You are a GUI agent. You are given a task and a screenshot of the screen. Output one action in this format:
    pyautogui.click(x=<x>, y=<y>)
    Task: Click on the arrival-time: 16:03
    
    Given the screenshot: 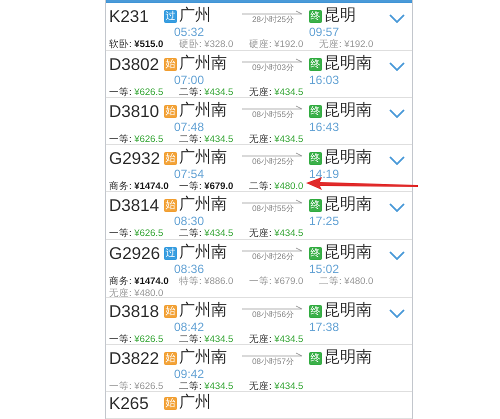 What is the action you would take?
    pyautogui.click(x=324, y=80)
    